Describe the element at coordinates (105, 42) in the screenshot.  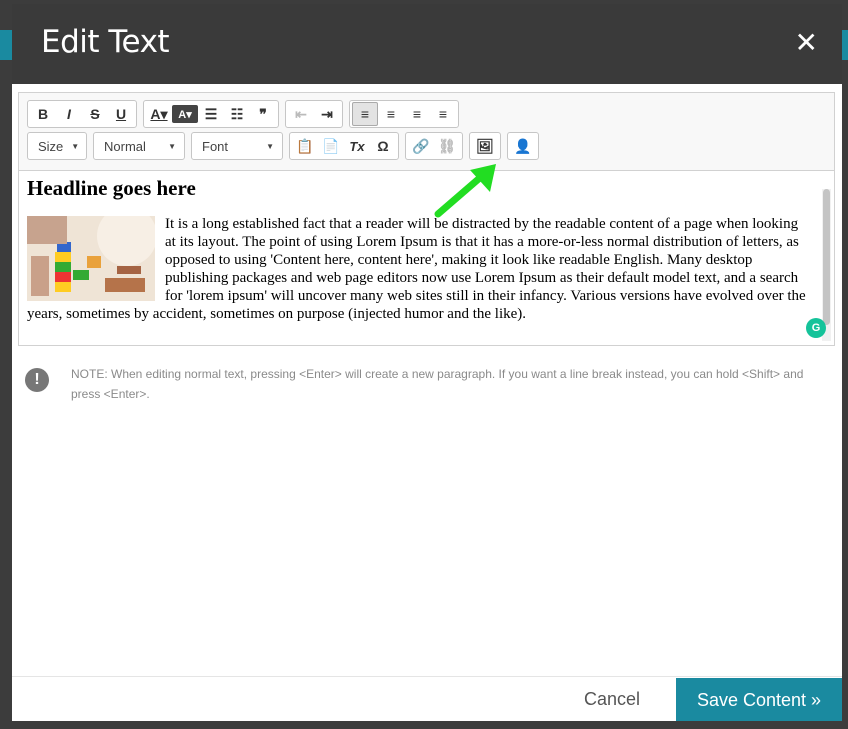
I see `dialog-title: Edit Text` at that location.